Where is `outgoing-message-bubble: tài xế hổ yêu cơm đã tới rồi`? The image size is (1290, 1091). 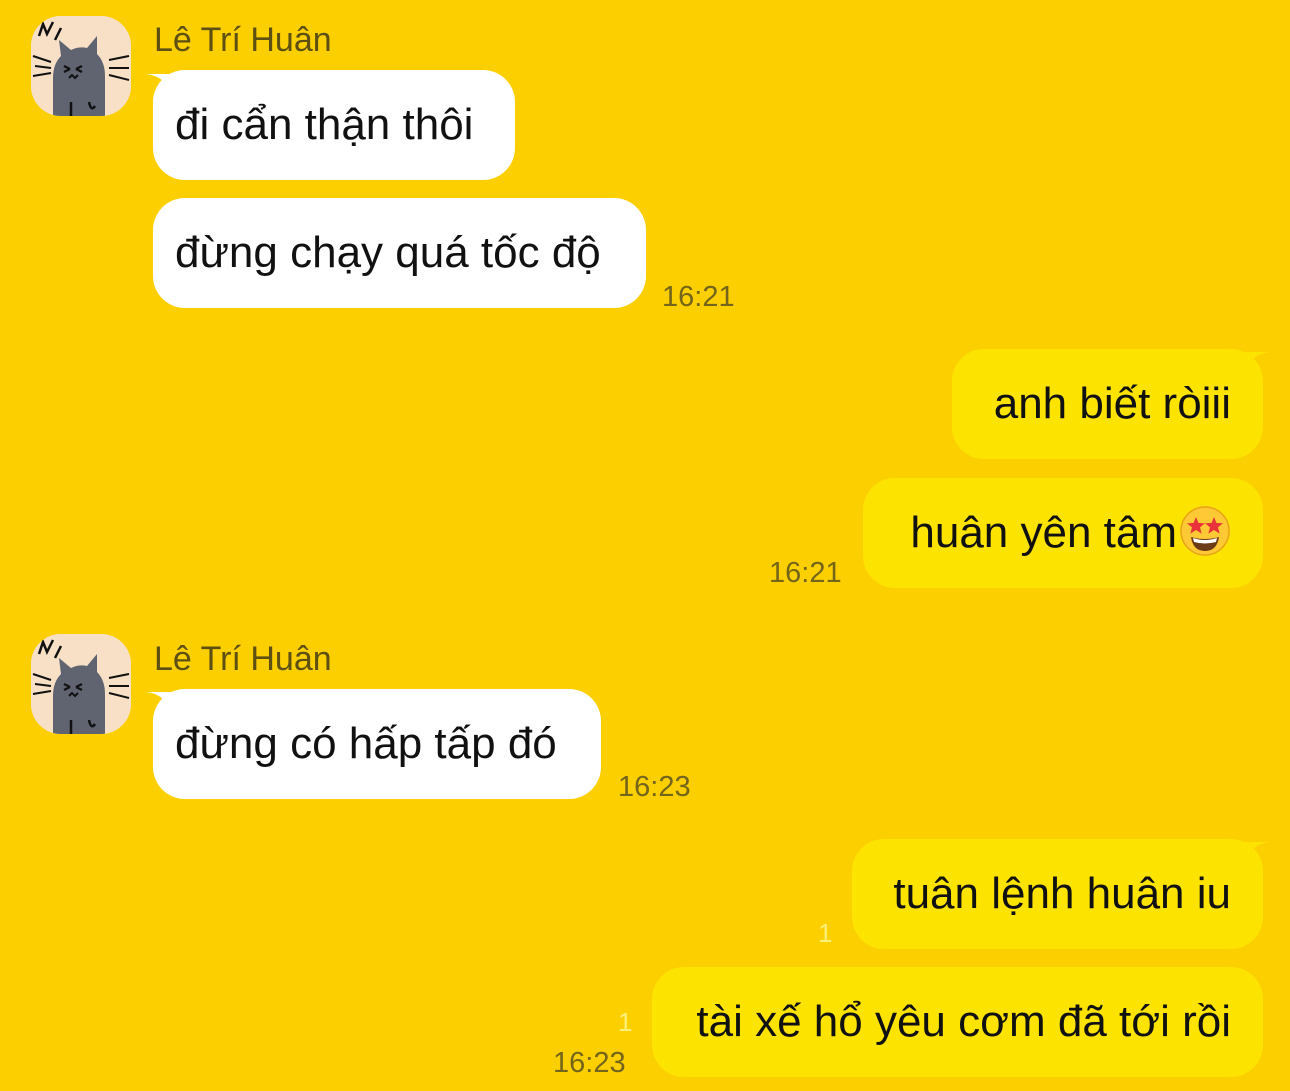
outgoing-message-bubble: tài xế hổ yêu cơm đã tới rồi is located at coordinates (957, 1022).